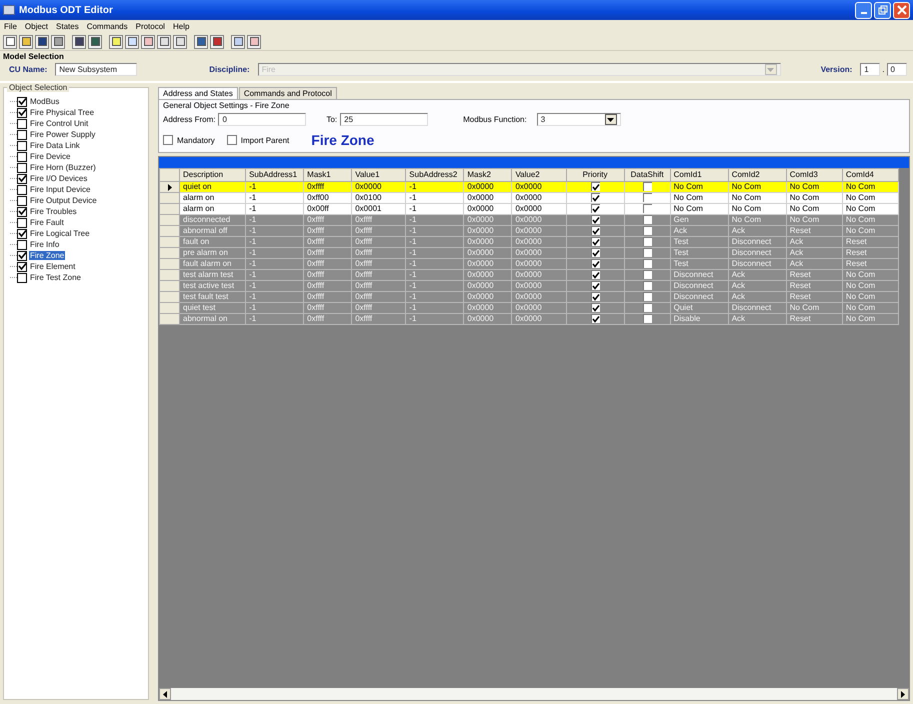 This screenshot has height=704, width=913. Describe the element at coordinates (534, 694) in the screenshot. I see `horizontal-scrollbar` at that location.